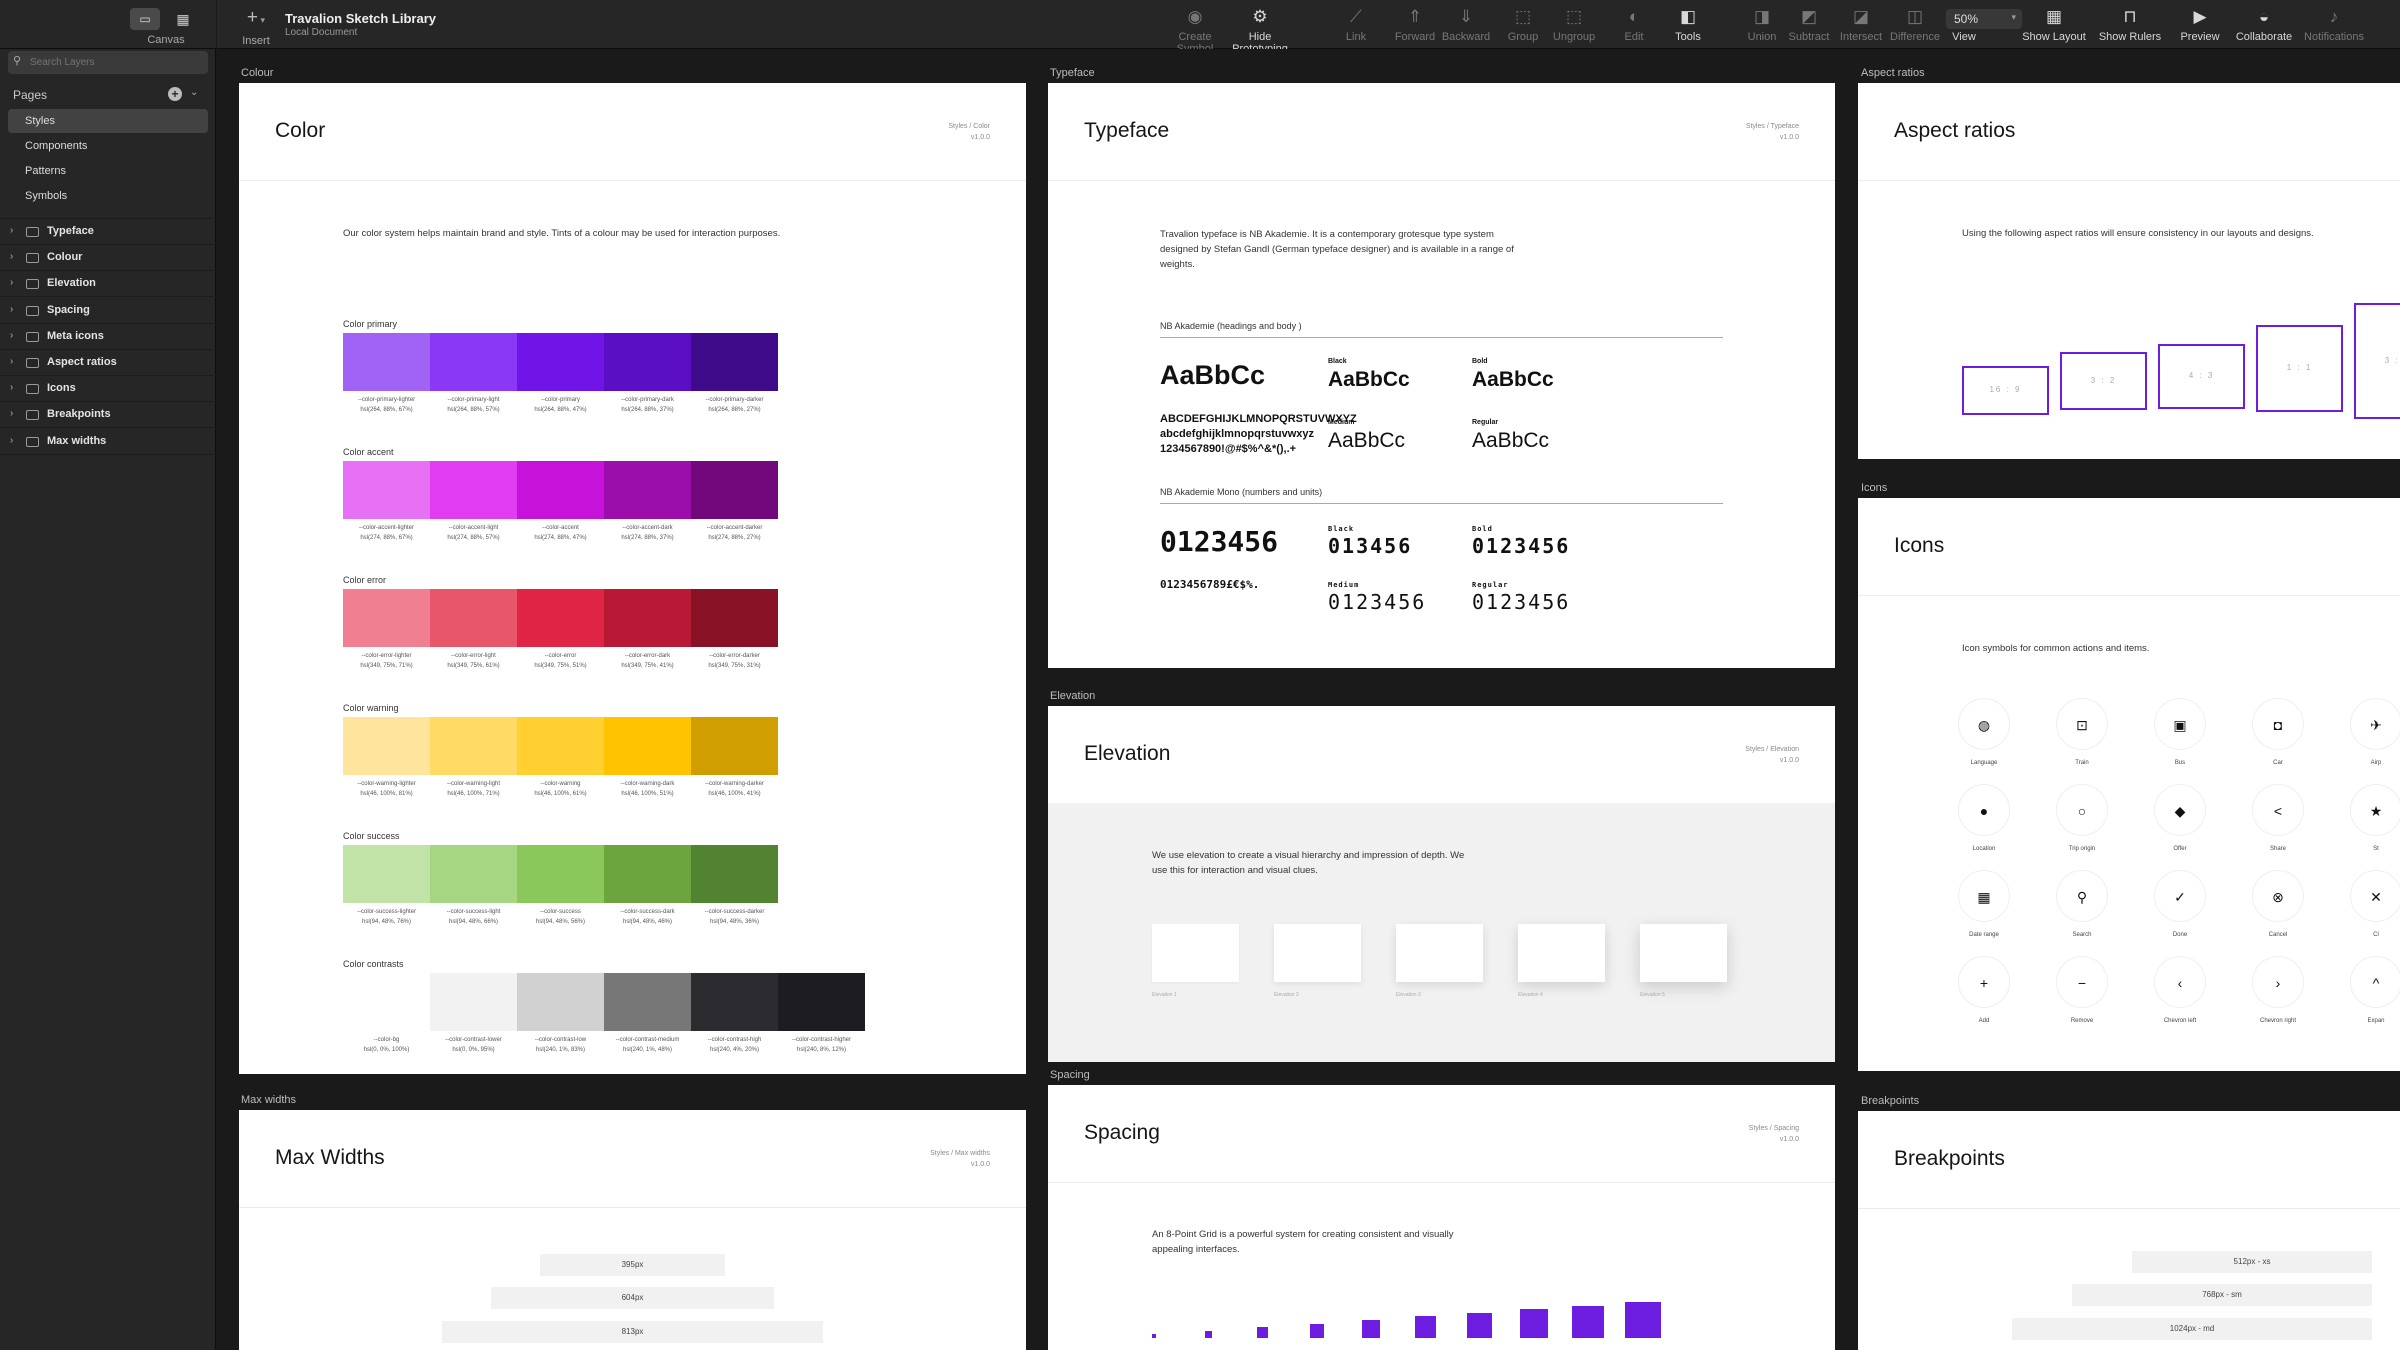  I want to click on layer-row-aspect-ratios: › Aspect ratios, so click(108, 363).